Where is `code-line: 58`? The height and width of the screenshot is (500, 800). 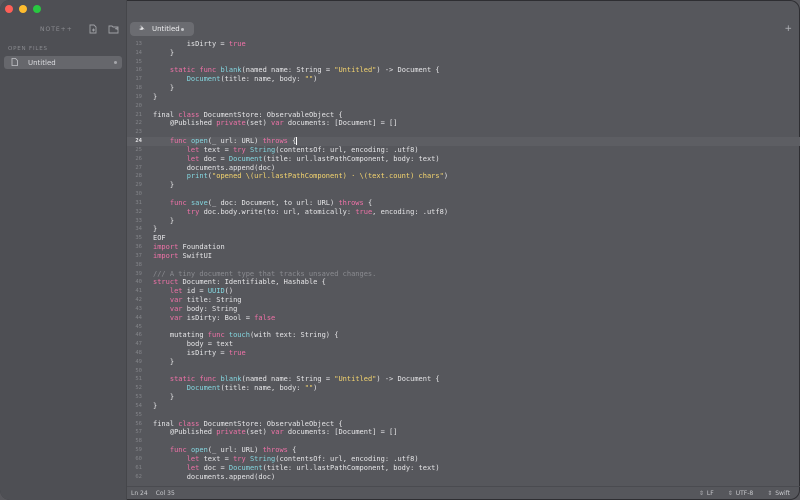
code-line: 58 is located at coordinates (463, 441).